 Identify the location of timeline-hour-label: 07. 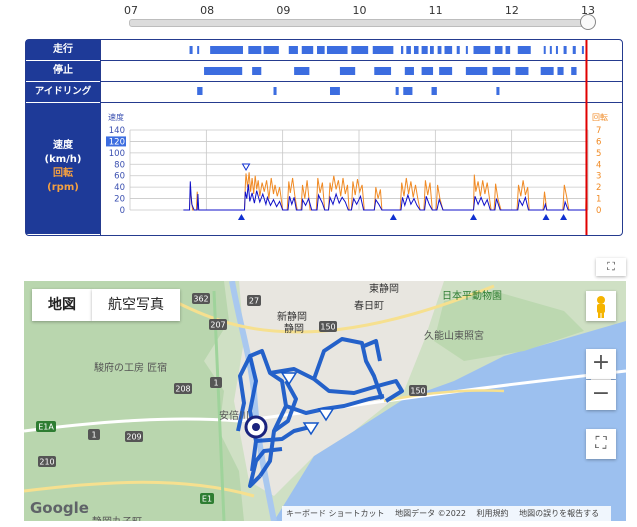
(131, 10).